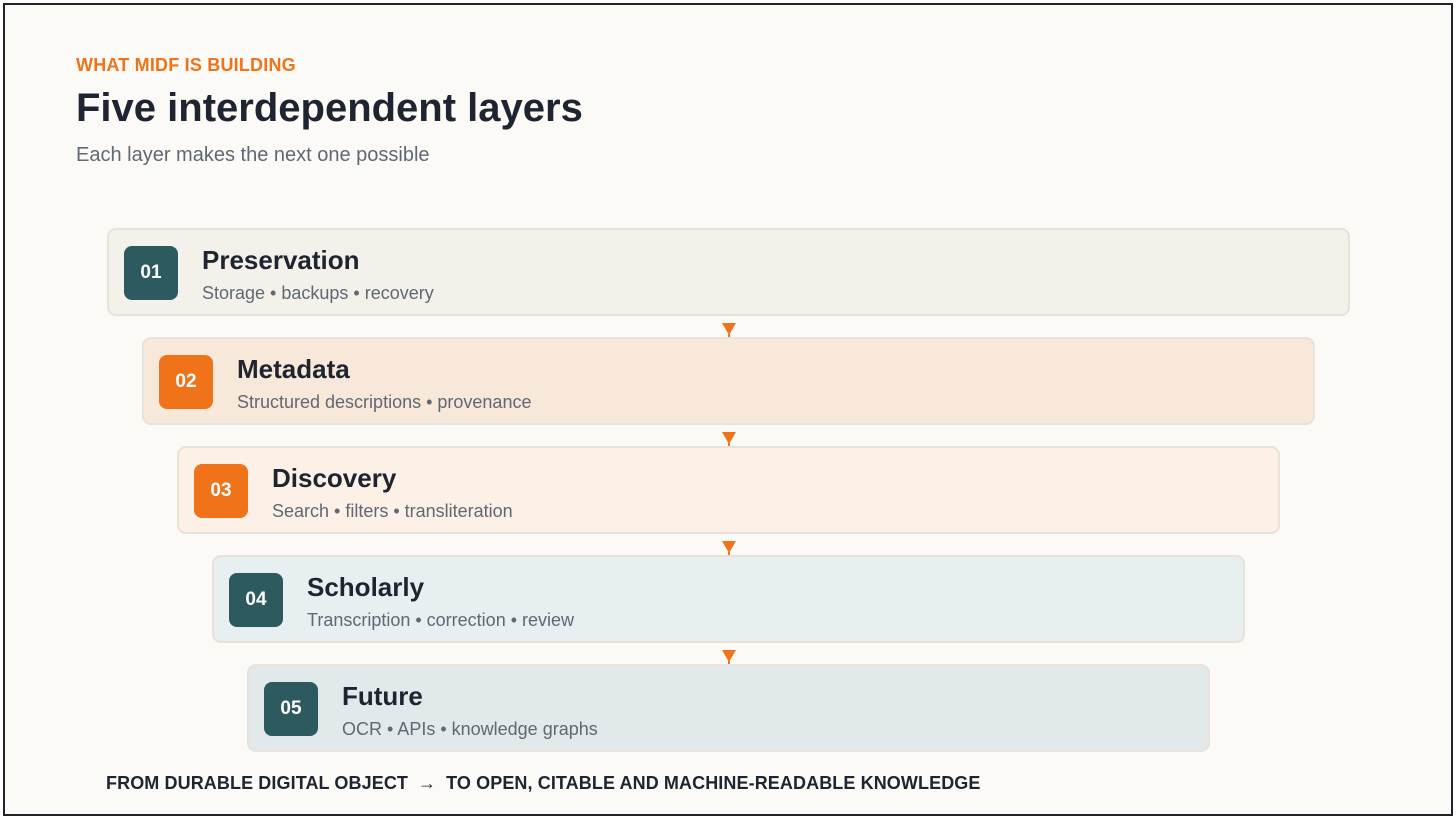  What do you see at coordinates (151, 273) in the screenshot?
I see `layer-number-badge: 01` at bounding box center [151, 273].